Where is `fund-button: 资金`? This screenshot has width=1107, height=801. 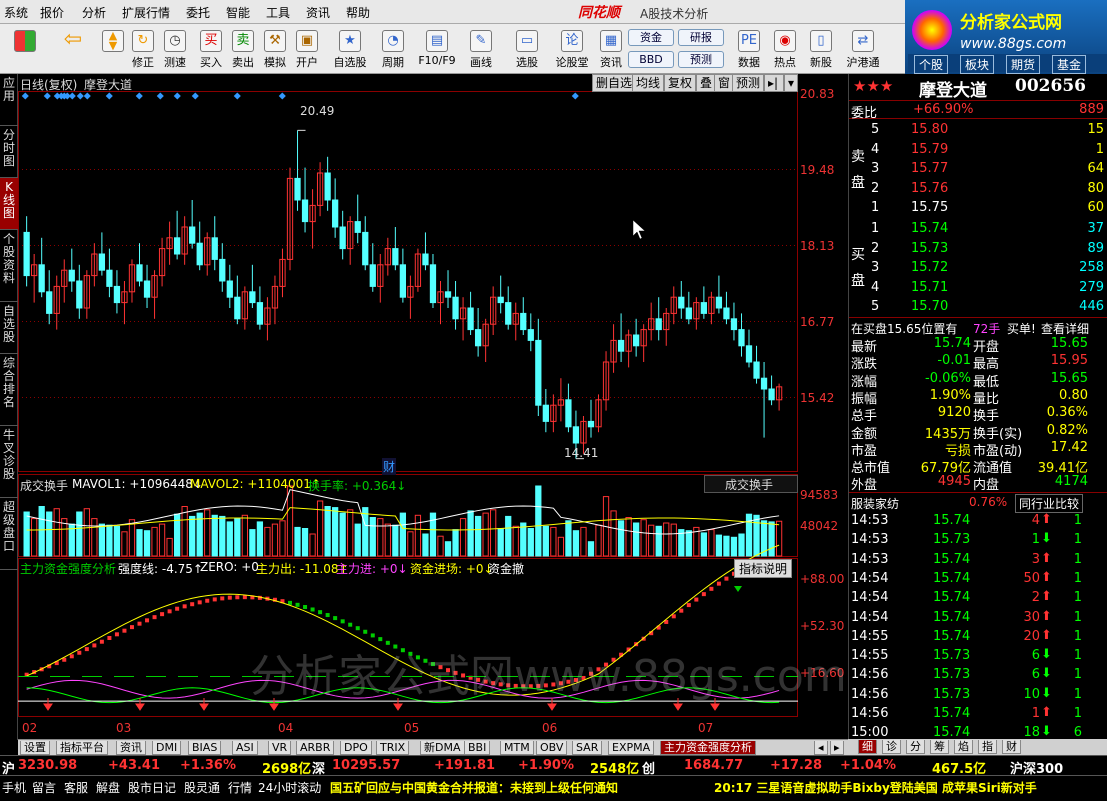
fund-button: 资金 is located at coordinates (651, 37).